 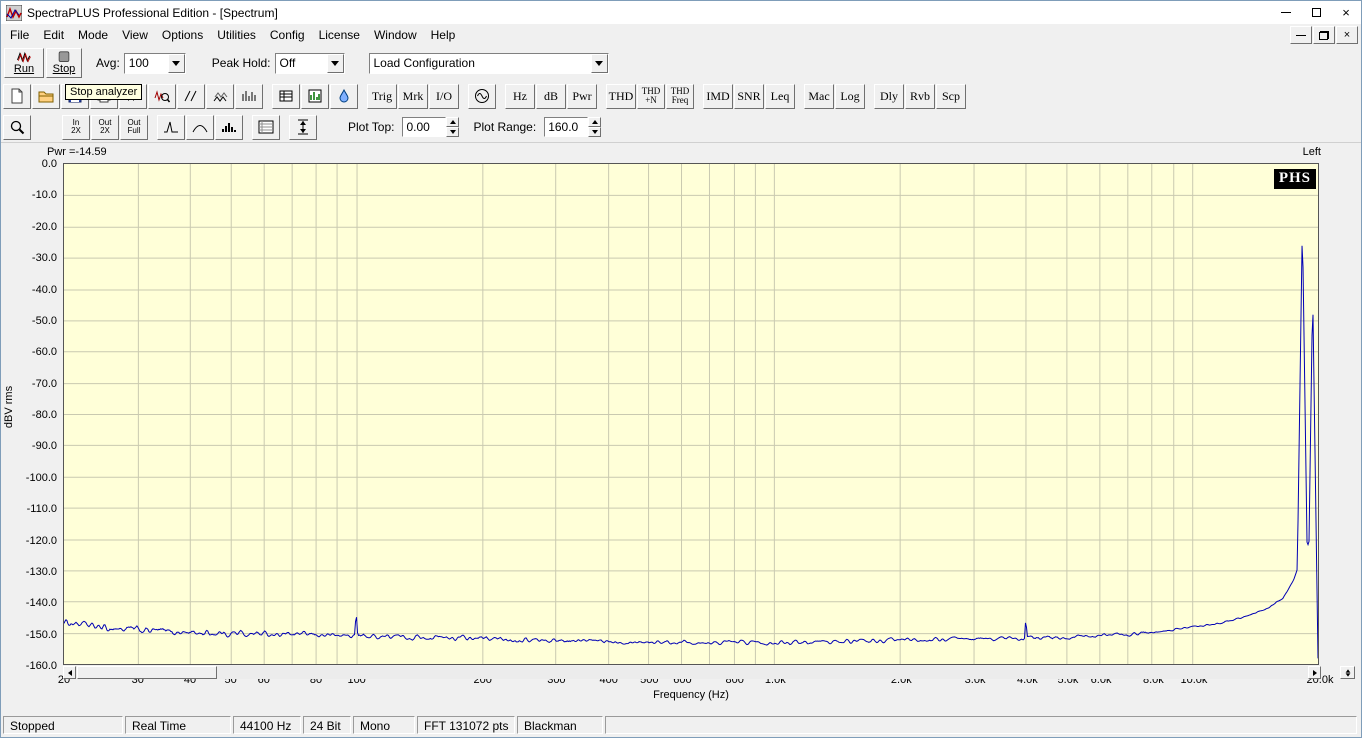 What do you see at coordinates (53, 35) in the screenshot?
I see `menu-item-edit: Edit` at bounding box center [53, 35].